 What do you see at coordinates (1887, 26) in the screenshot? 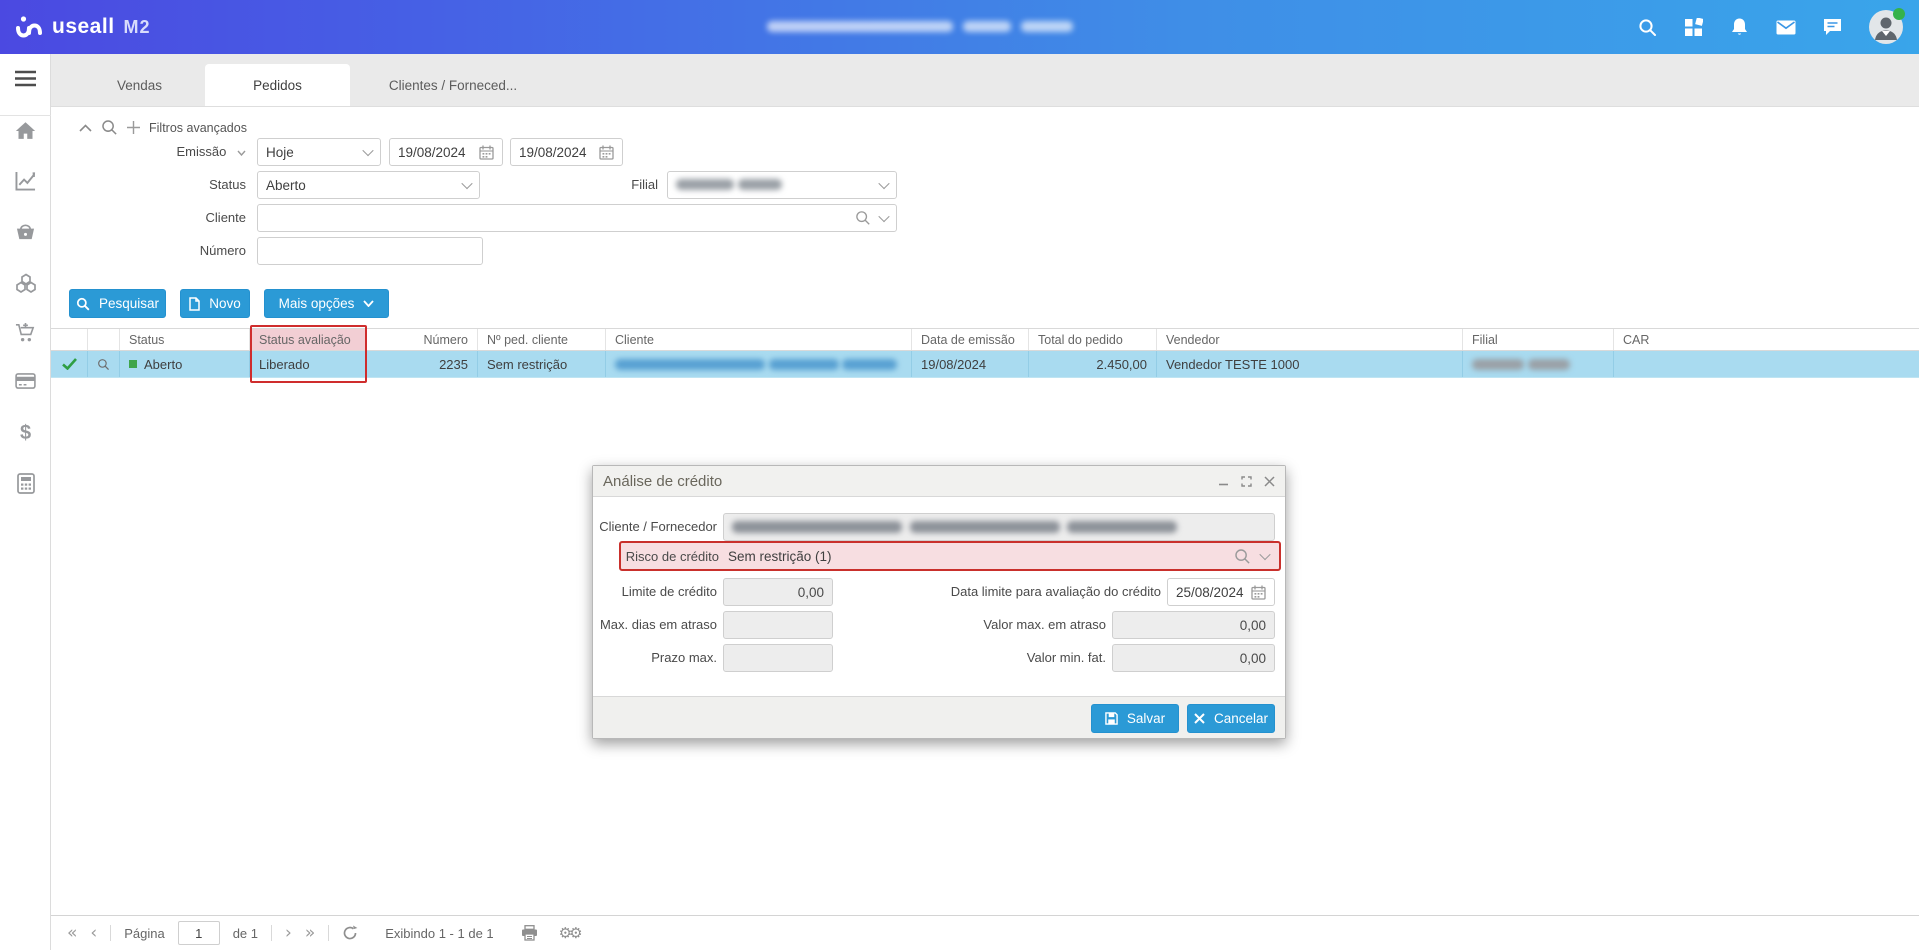
I see `user-avatar` at bounding box center [1887, 26].